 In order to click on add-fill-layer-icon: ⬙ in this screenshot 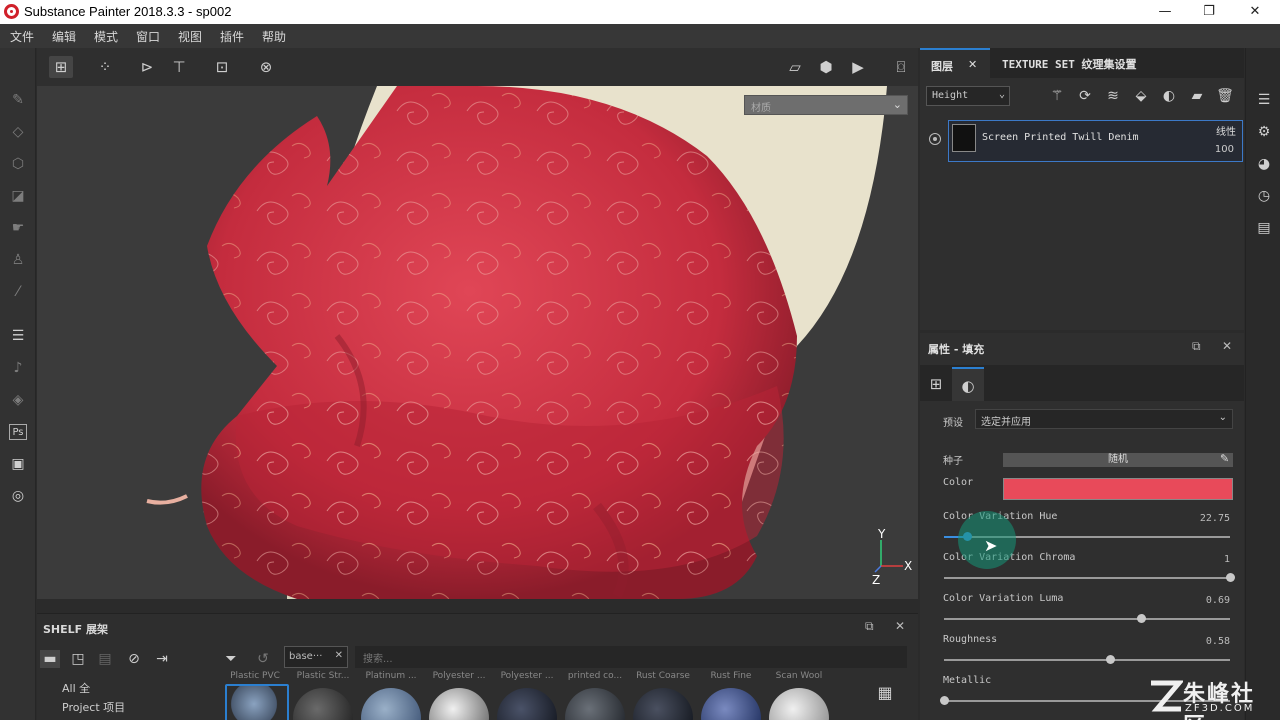, I will do `click(1141, 96)`.